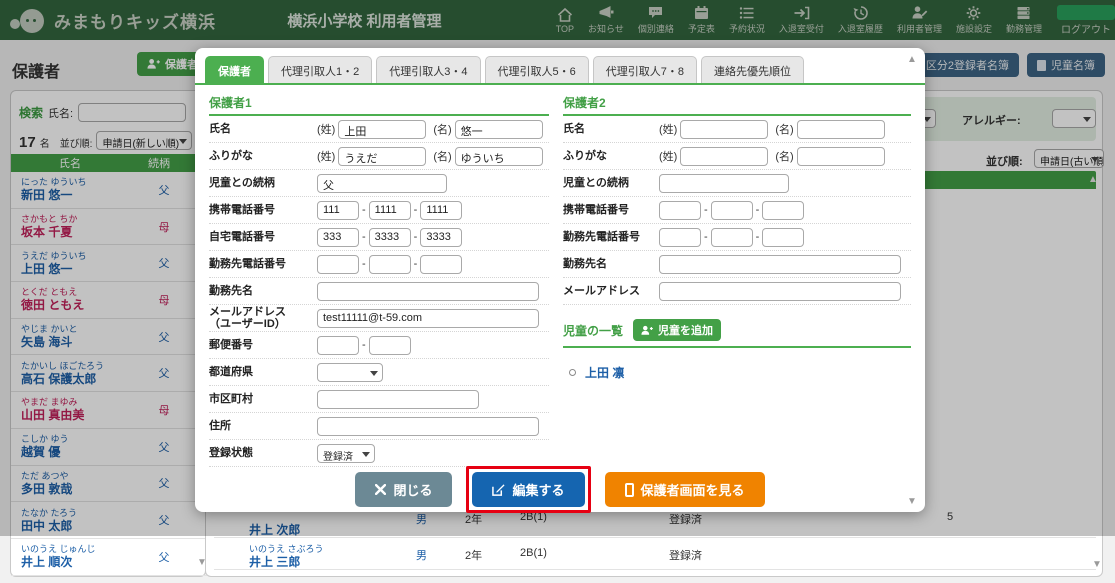 This screenshot has width=1115, height=583. I want to click on child-class: 2B(1), so click(533, 553).